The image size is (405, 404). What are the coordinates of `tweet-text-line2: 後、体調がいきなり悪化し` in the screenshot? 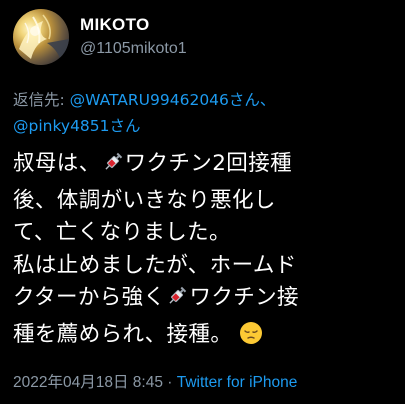 It's located at (144, 200).